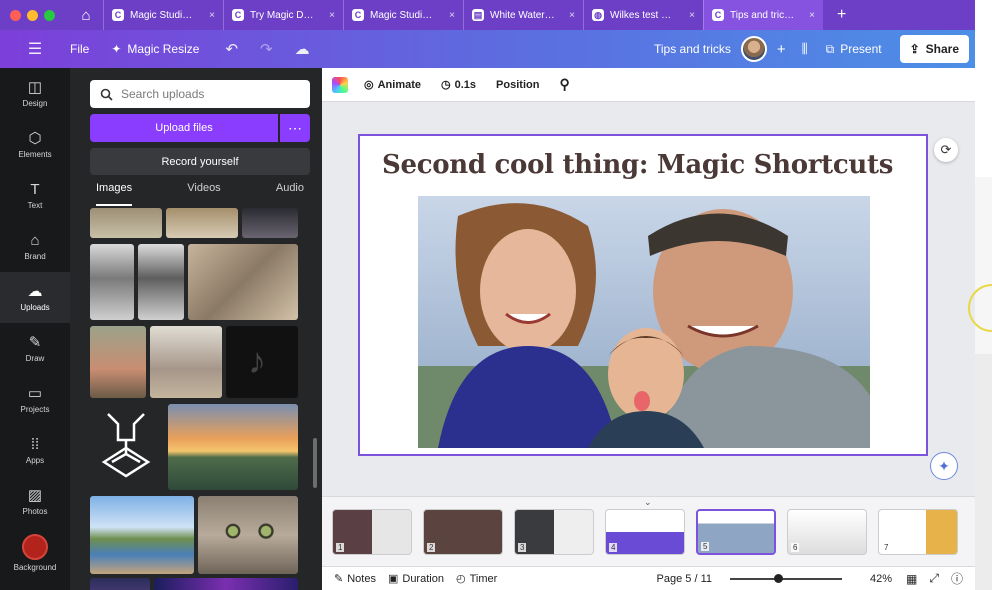  What do you see at coordinates (564, 84) in the screenshot?
I see `format-painter-icon: ⚲` at bounding box center [564, 84].